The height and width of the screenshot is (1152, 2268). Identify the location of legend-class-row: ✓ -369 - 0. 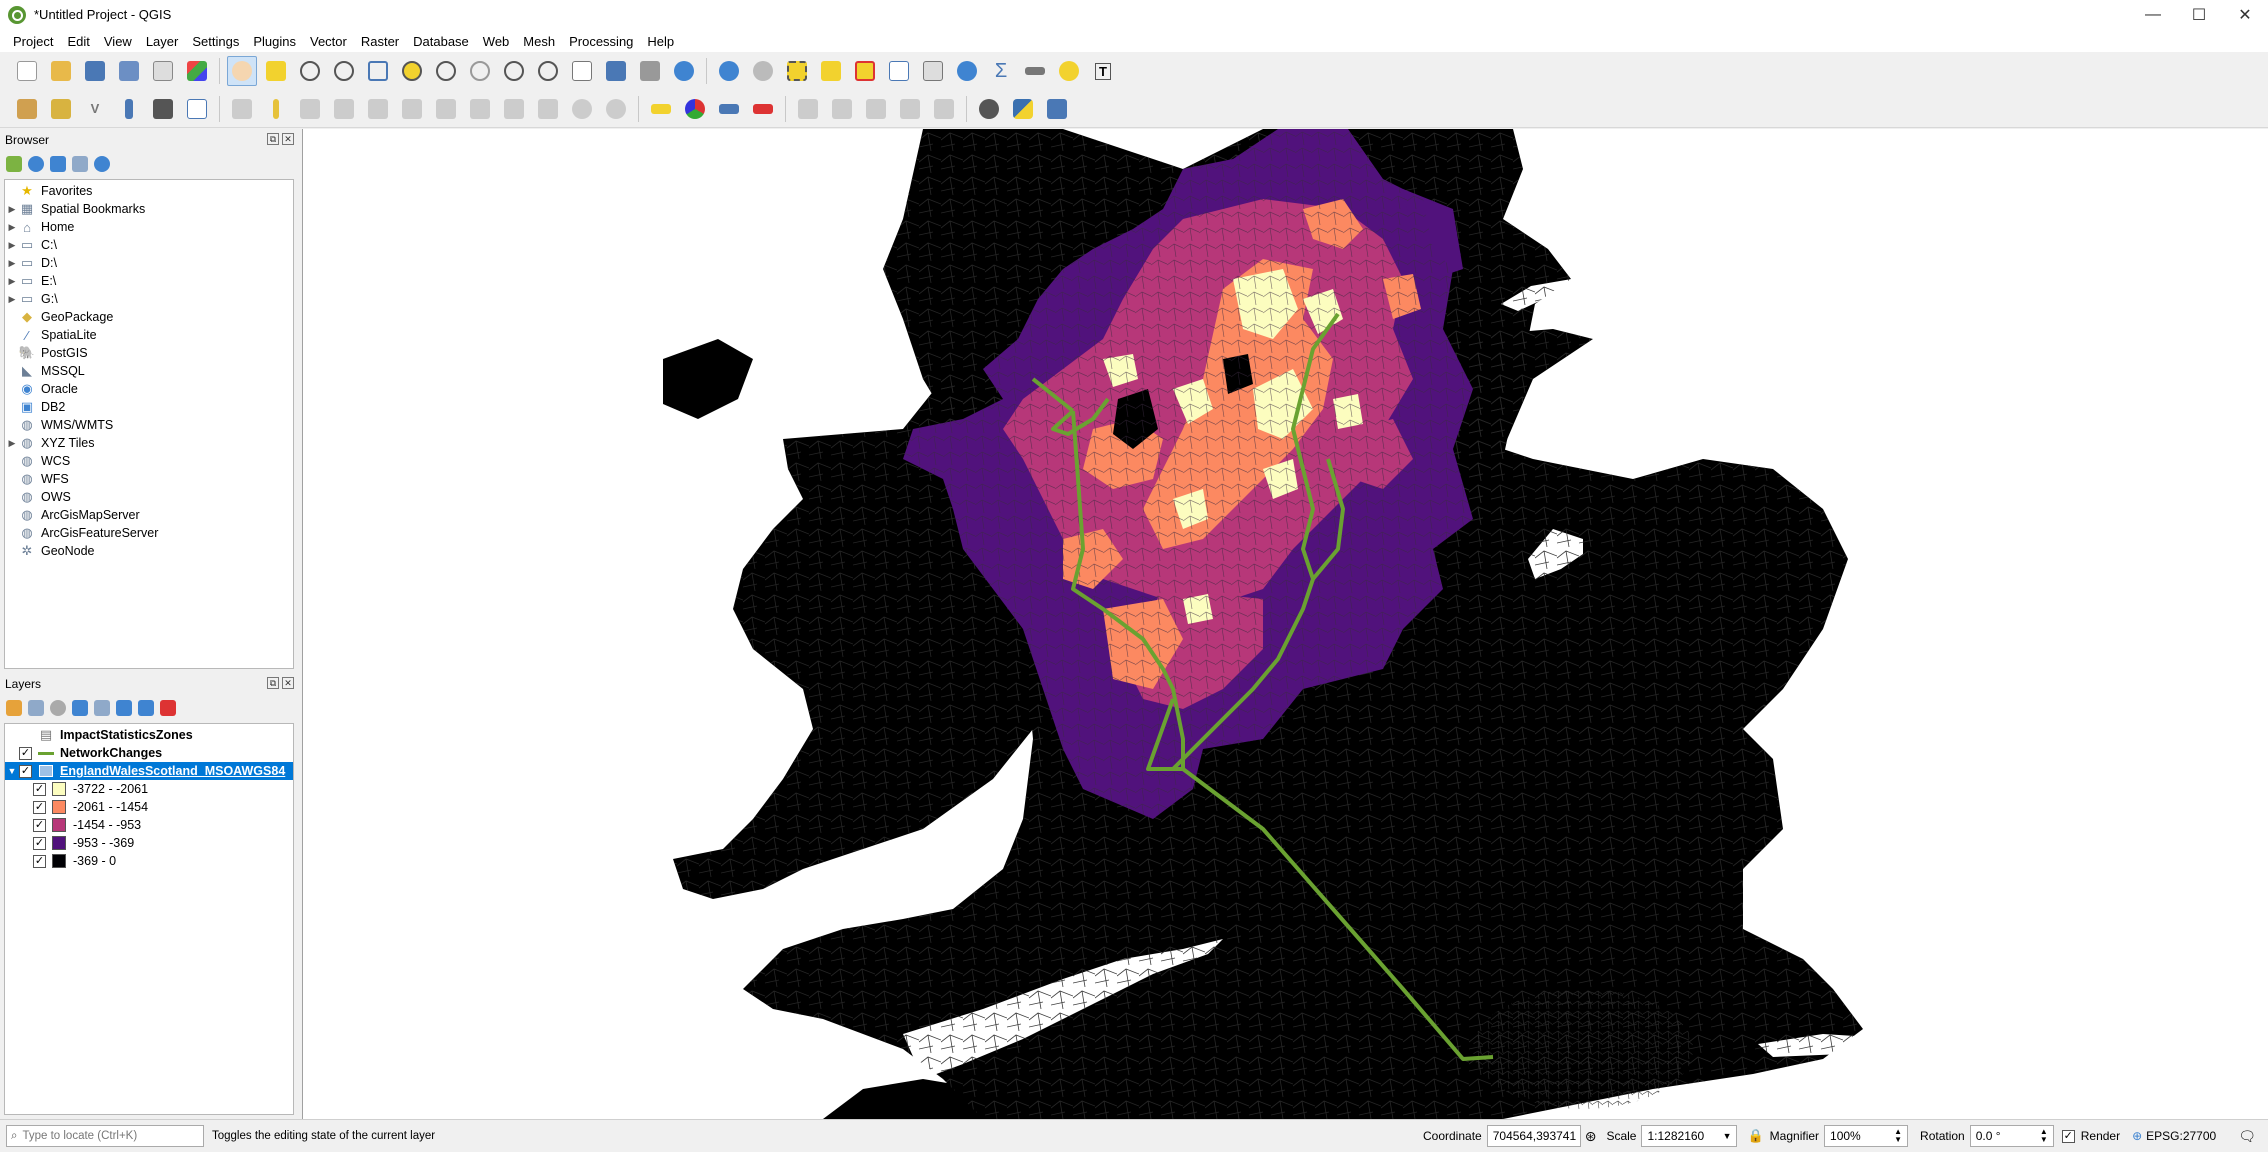
(149, 861).